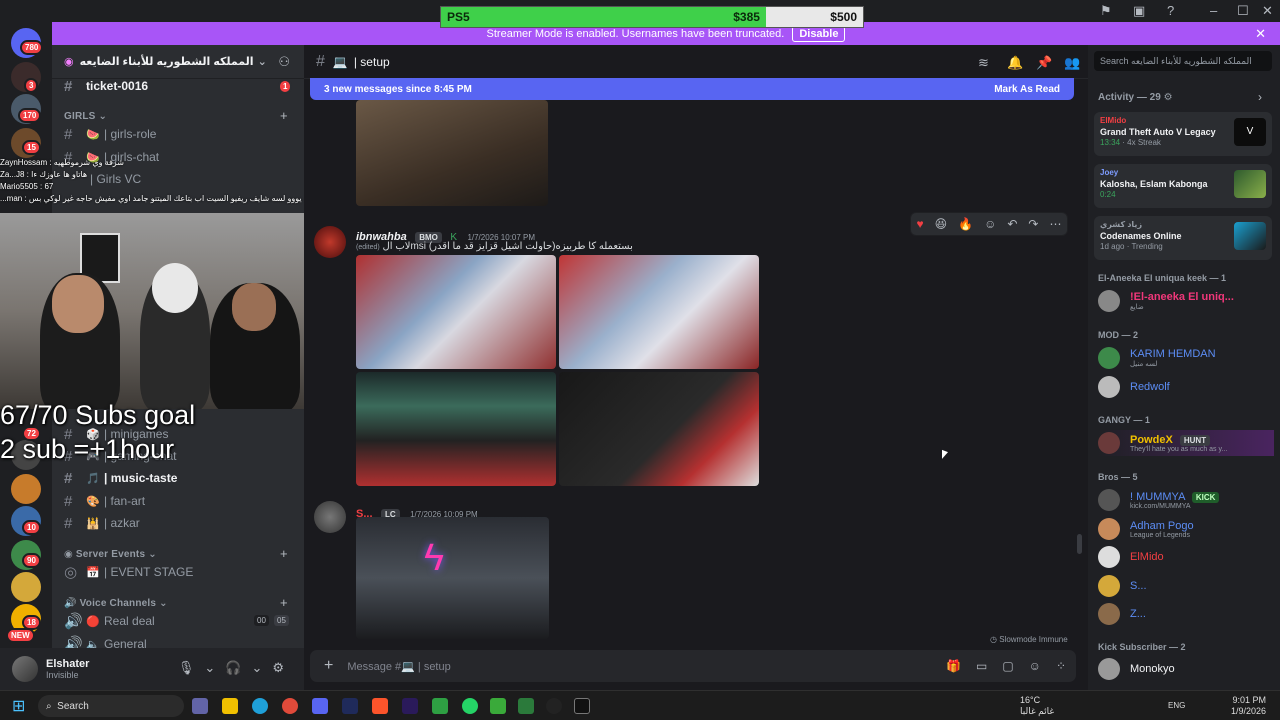 The image size is (1280, 720). What do you see at coordinates (1186, 669) in the screenshot?
I see `member-item: Monokyo` at bounding box center [1186, 669].